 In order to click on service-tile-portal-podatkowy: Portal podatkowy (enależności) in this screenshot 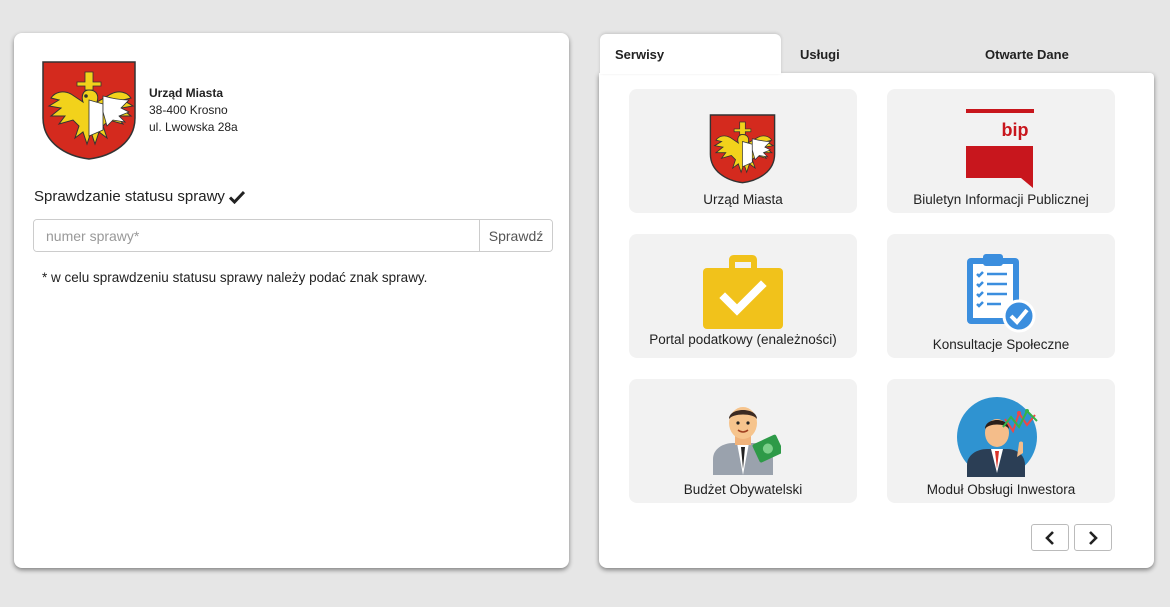, I will do `click(743, 296)`.